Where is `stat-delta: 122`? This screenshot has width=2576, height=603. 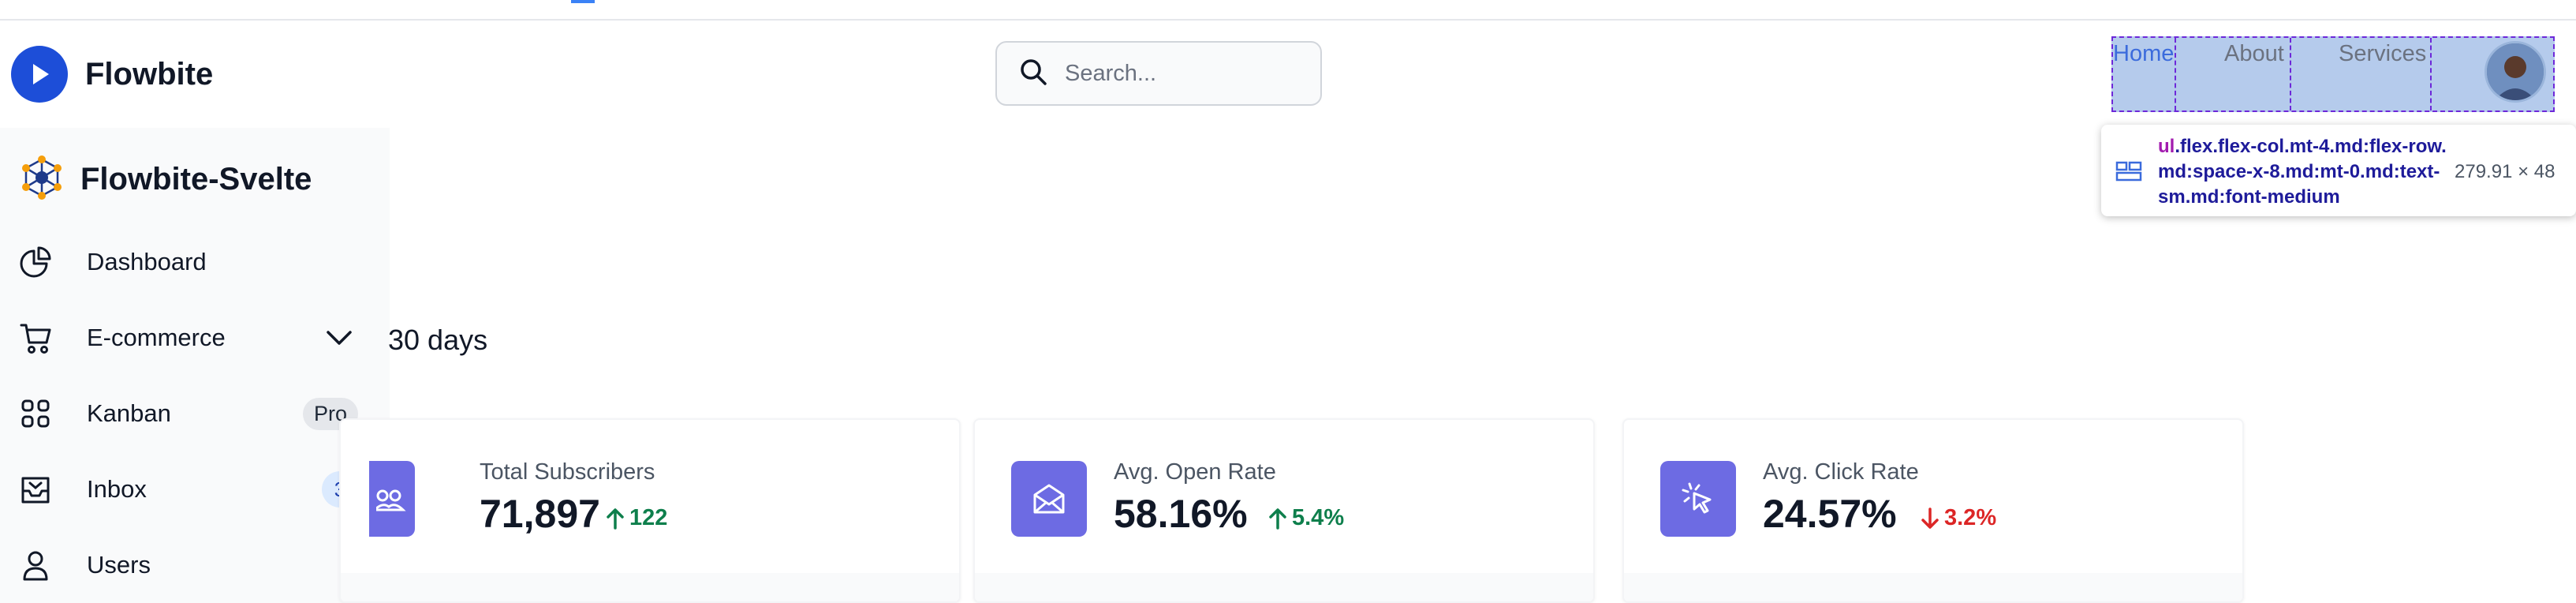
stat-delta: 122 is located at coordinates (636, 518).